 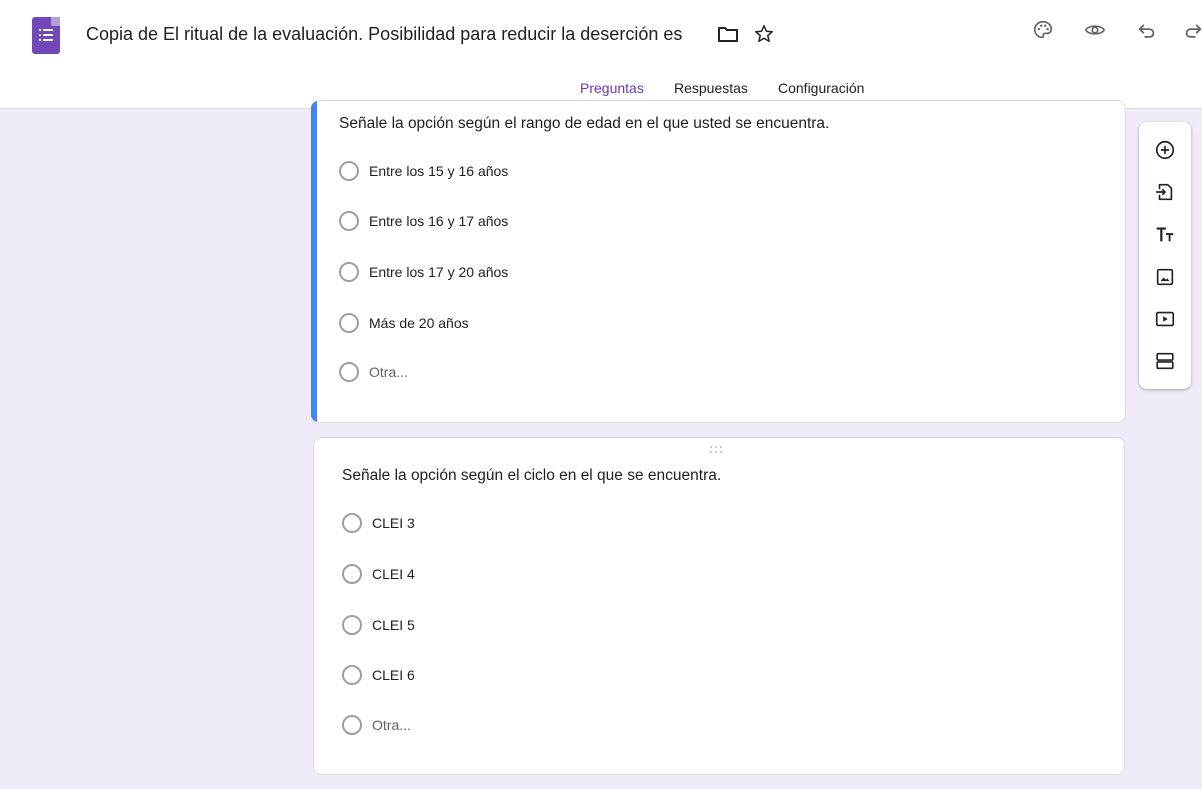 What do you see at coordinates (764, 34) in the screenshot?
I see `star-icon` at bounding box center [764, 34].